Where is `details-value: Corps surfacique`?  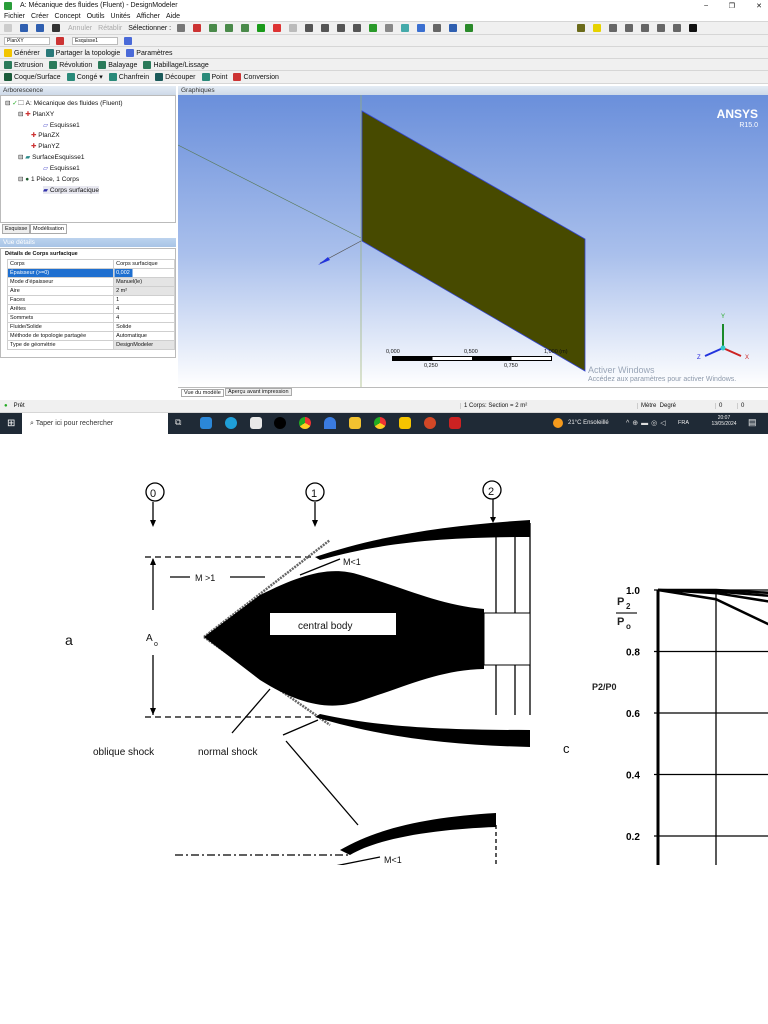
details-value: Corps surfacique is located at coordinates (144, 264).